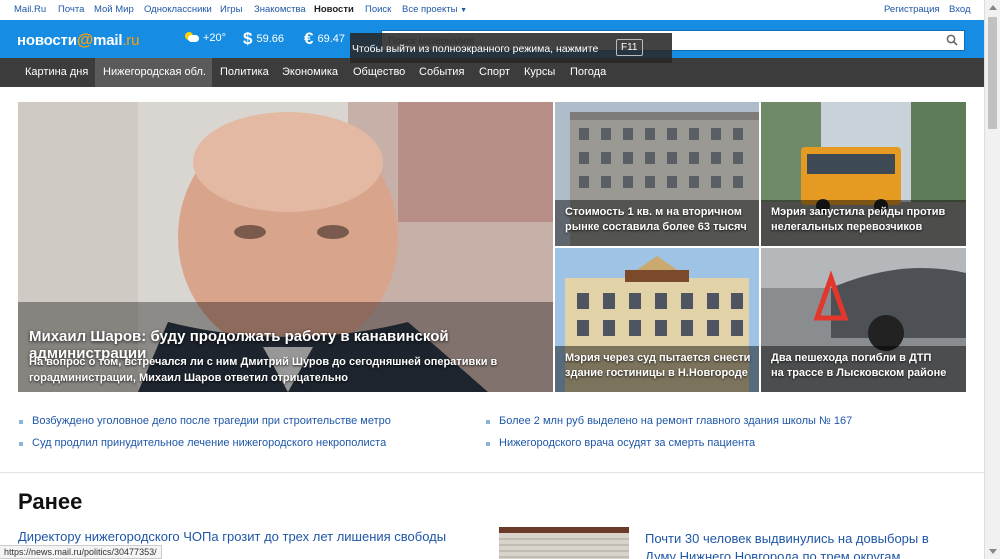  What do you see at coordinates (270, 39) in the screenshot?
I see `usd-value: 59.66` at bounding box center [270, 39].